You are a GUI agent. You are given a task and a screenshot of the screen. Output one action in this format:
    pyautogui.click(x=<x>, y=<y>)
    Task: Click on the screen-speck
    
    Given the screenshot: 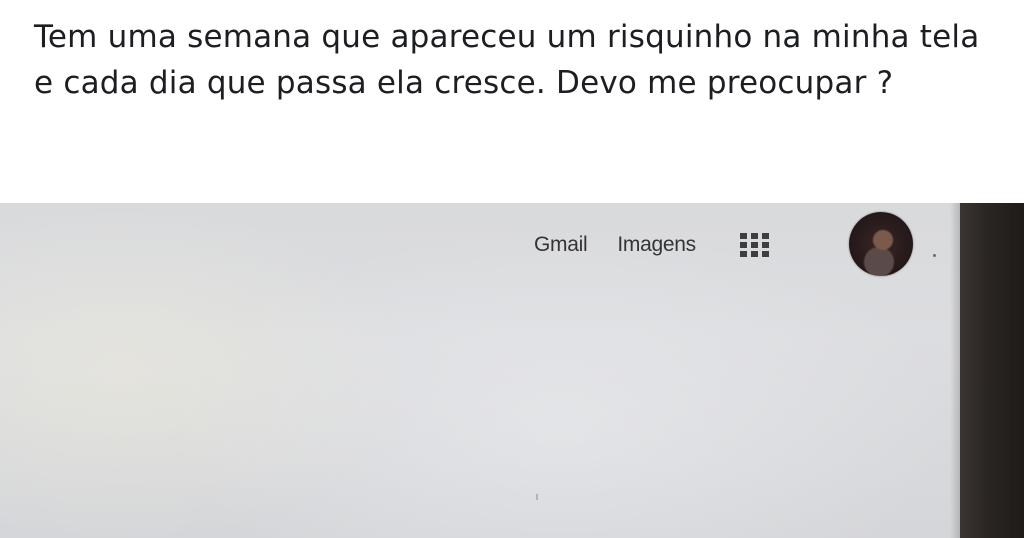 What is the action you would take?
    pyautogui.click(x=934, y=255)
    